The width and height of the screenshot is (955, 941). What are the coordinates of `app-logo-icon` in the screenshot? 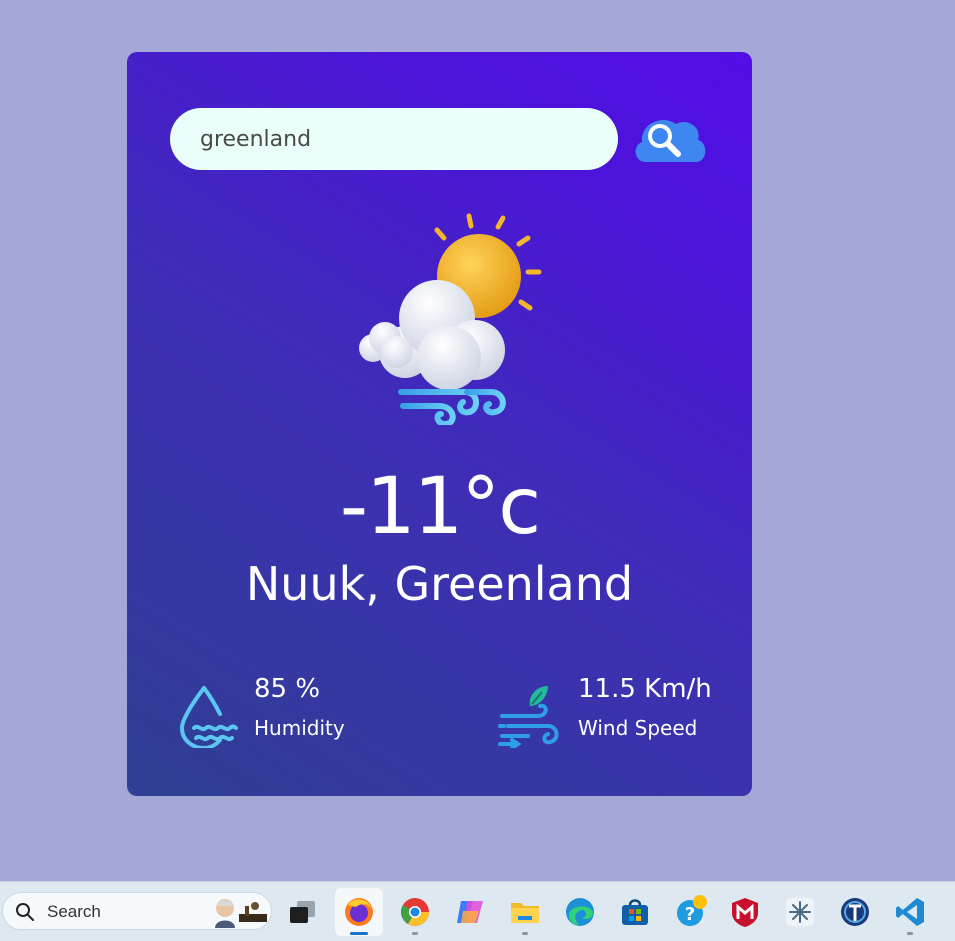 It's located at (855, 912).